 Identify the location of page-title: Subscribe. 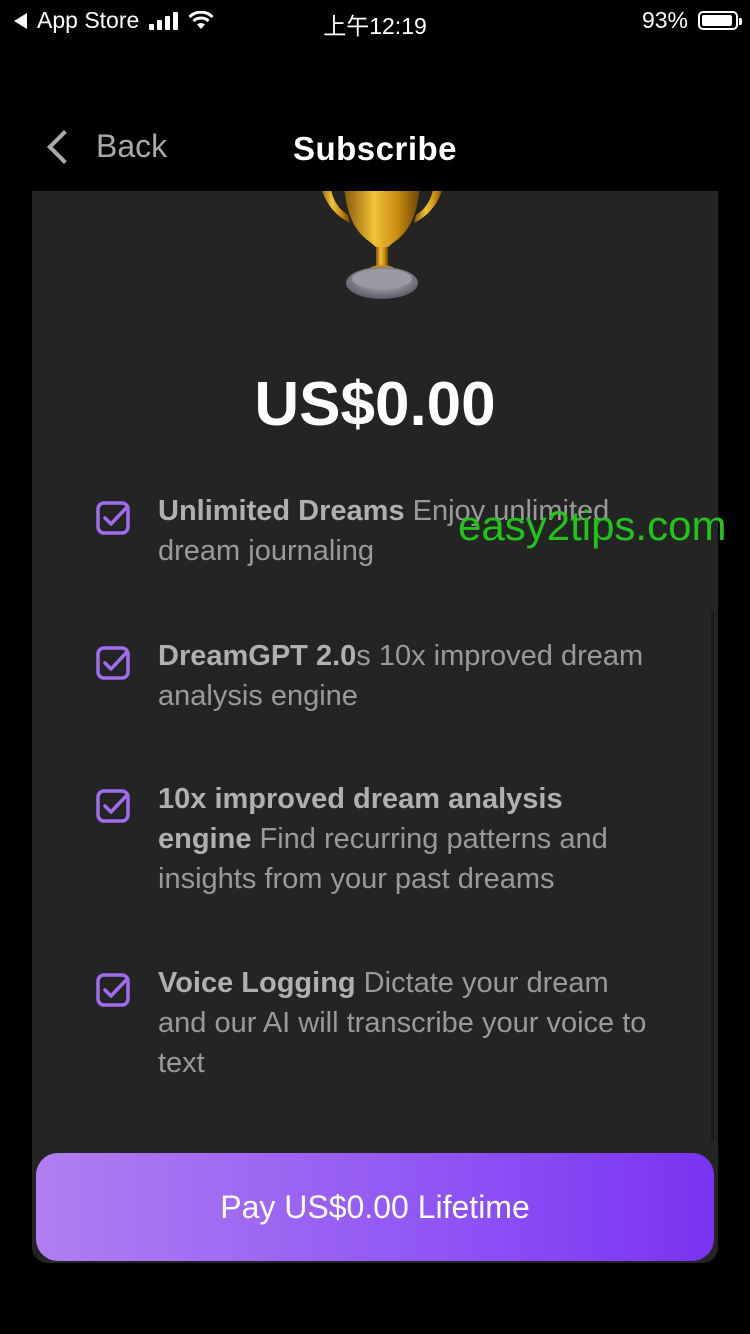
(375, 148).